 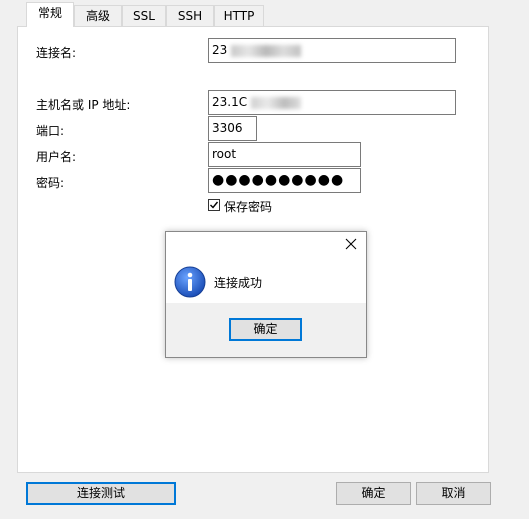 I want to click on dialog-ok-button: 确定, so click(x=265, y=329).